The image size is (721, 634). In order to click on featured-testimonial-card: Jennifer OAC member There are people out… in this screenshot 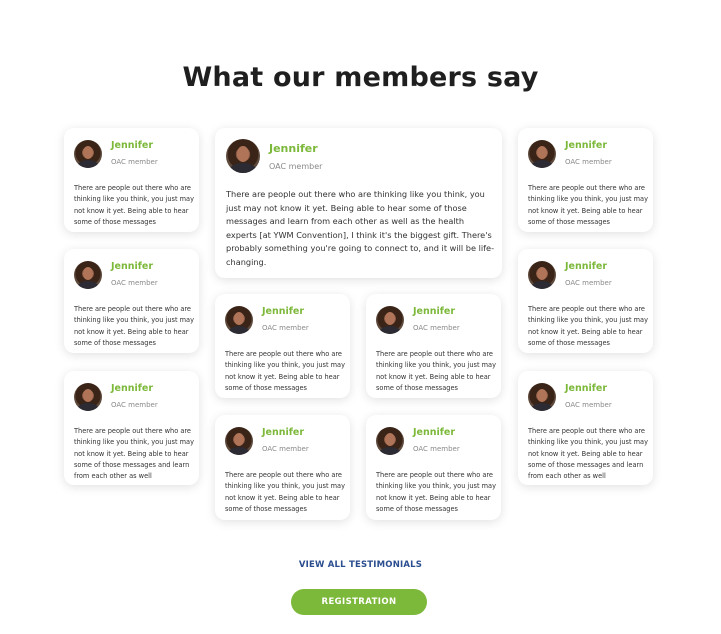, I will do `click(358, 203)`.